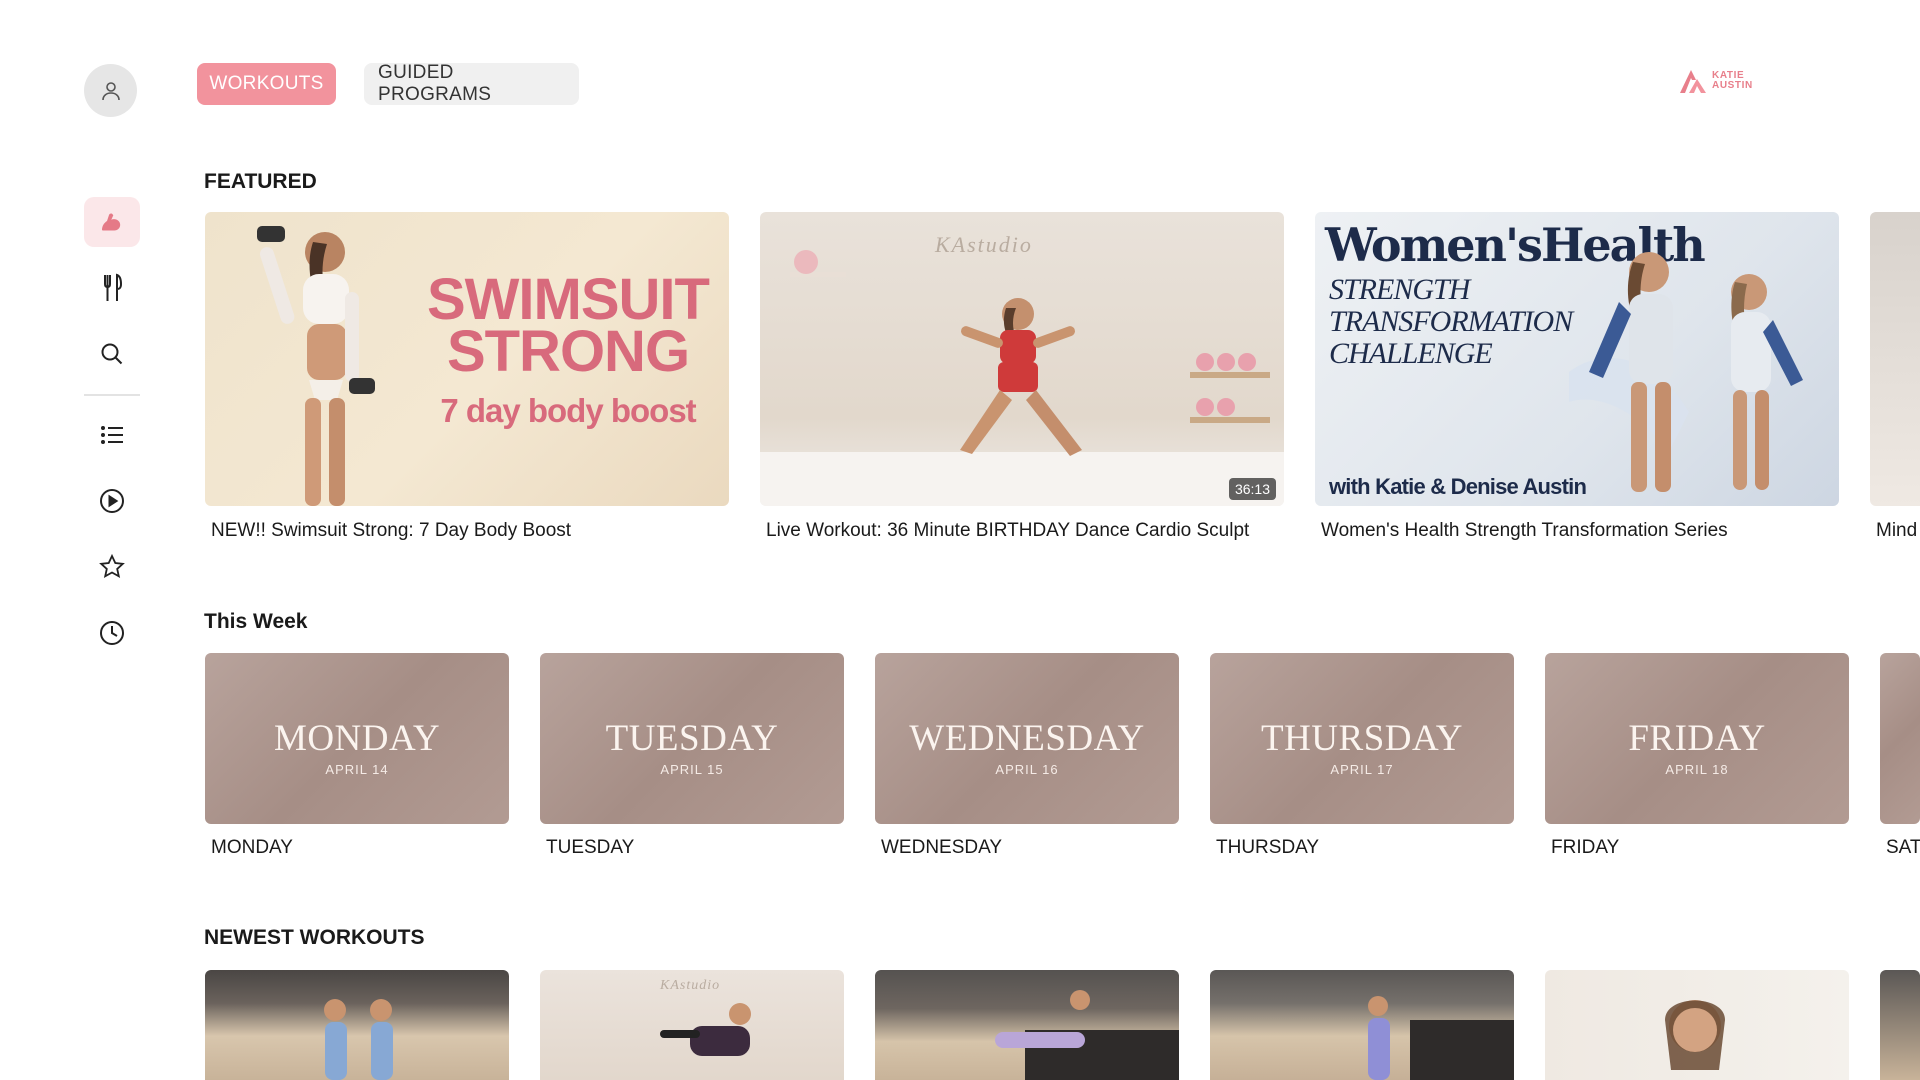 The image size is (1920, 1080). I want to click on day-card-name: TUESDAY, so click(692, 738).